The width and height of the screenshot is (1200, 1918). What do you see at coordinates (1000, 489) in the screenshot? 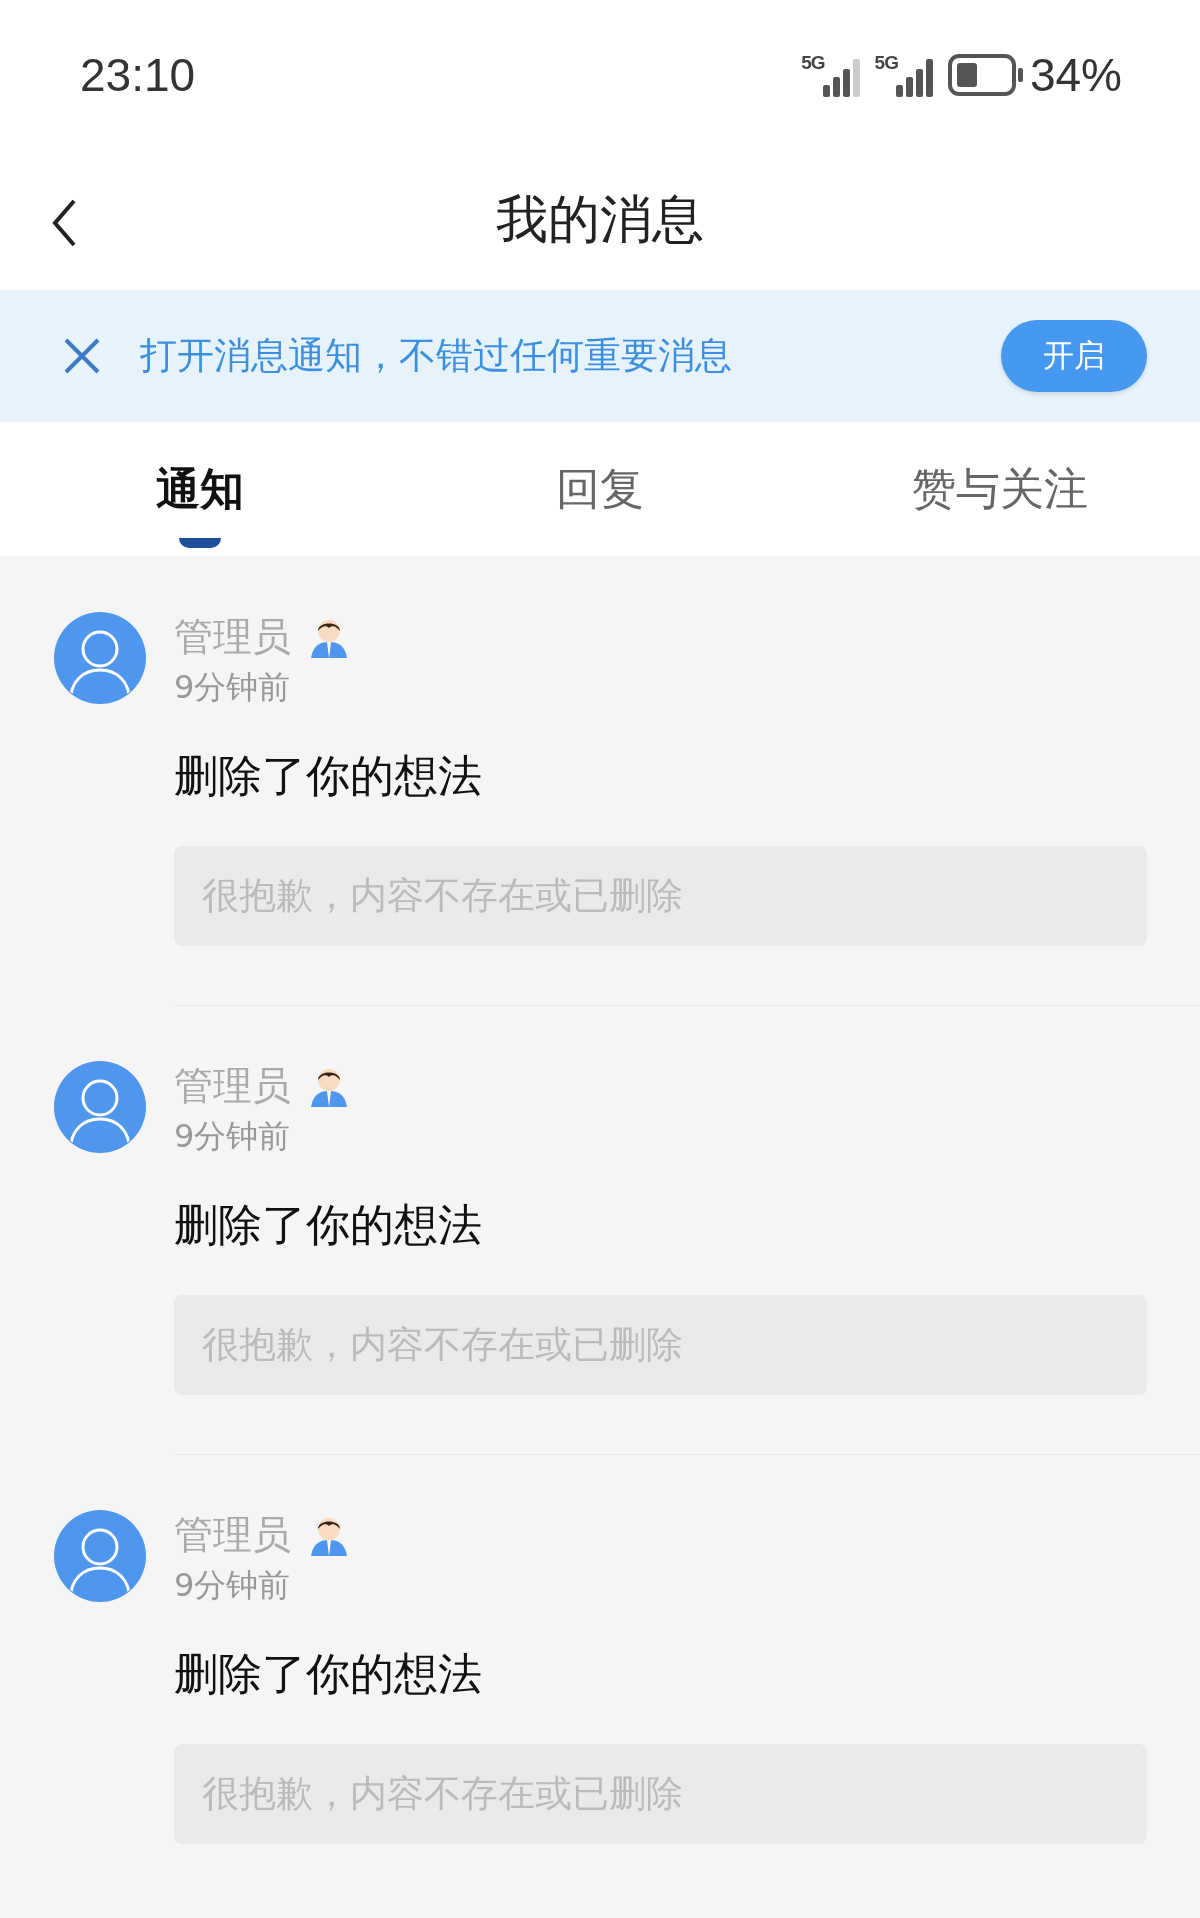
I see `tab: 赞与关注` at bounding box center [1000, 489].